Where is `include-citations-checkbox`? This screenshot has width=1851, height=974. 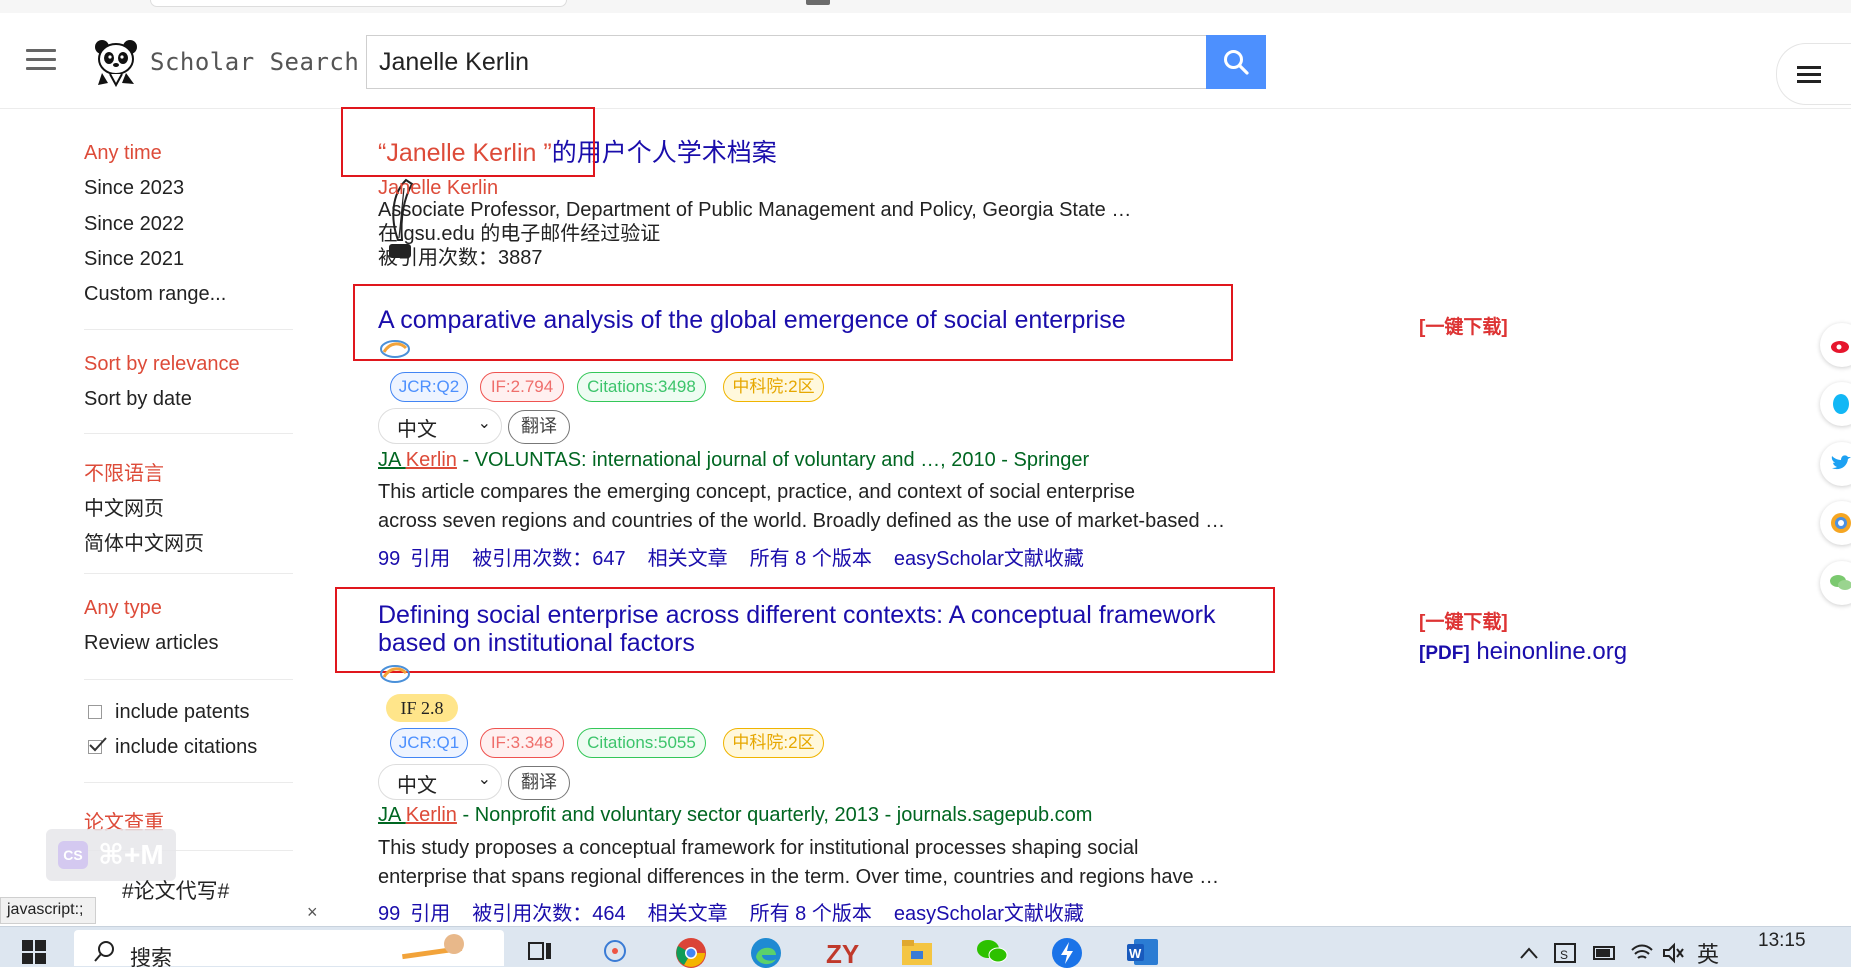
include-citations-checkbox is located at coordinates (97, 745).